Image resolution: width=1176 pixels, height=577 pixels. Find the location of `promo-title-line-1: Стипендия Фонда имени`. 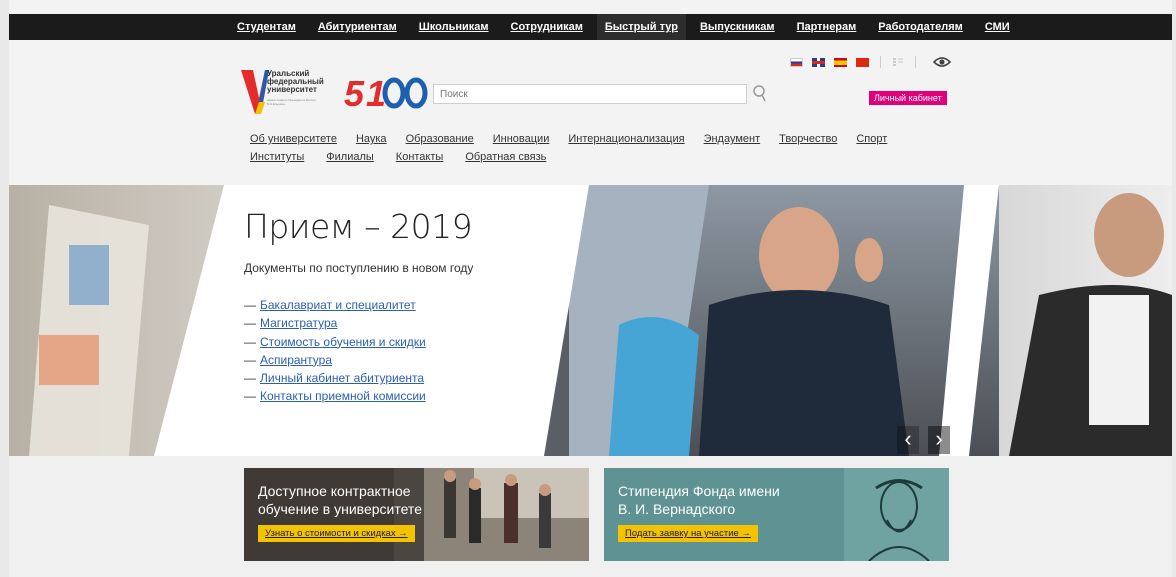

promo-title-line-1: Стипендия Фонда имени is located at coordinates (699, 491).